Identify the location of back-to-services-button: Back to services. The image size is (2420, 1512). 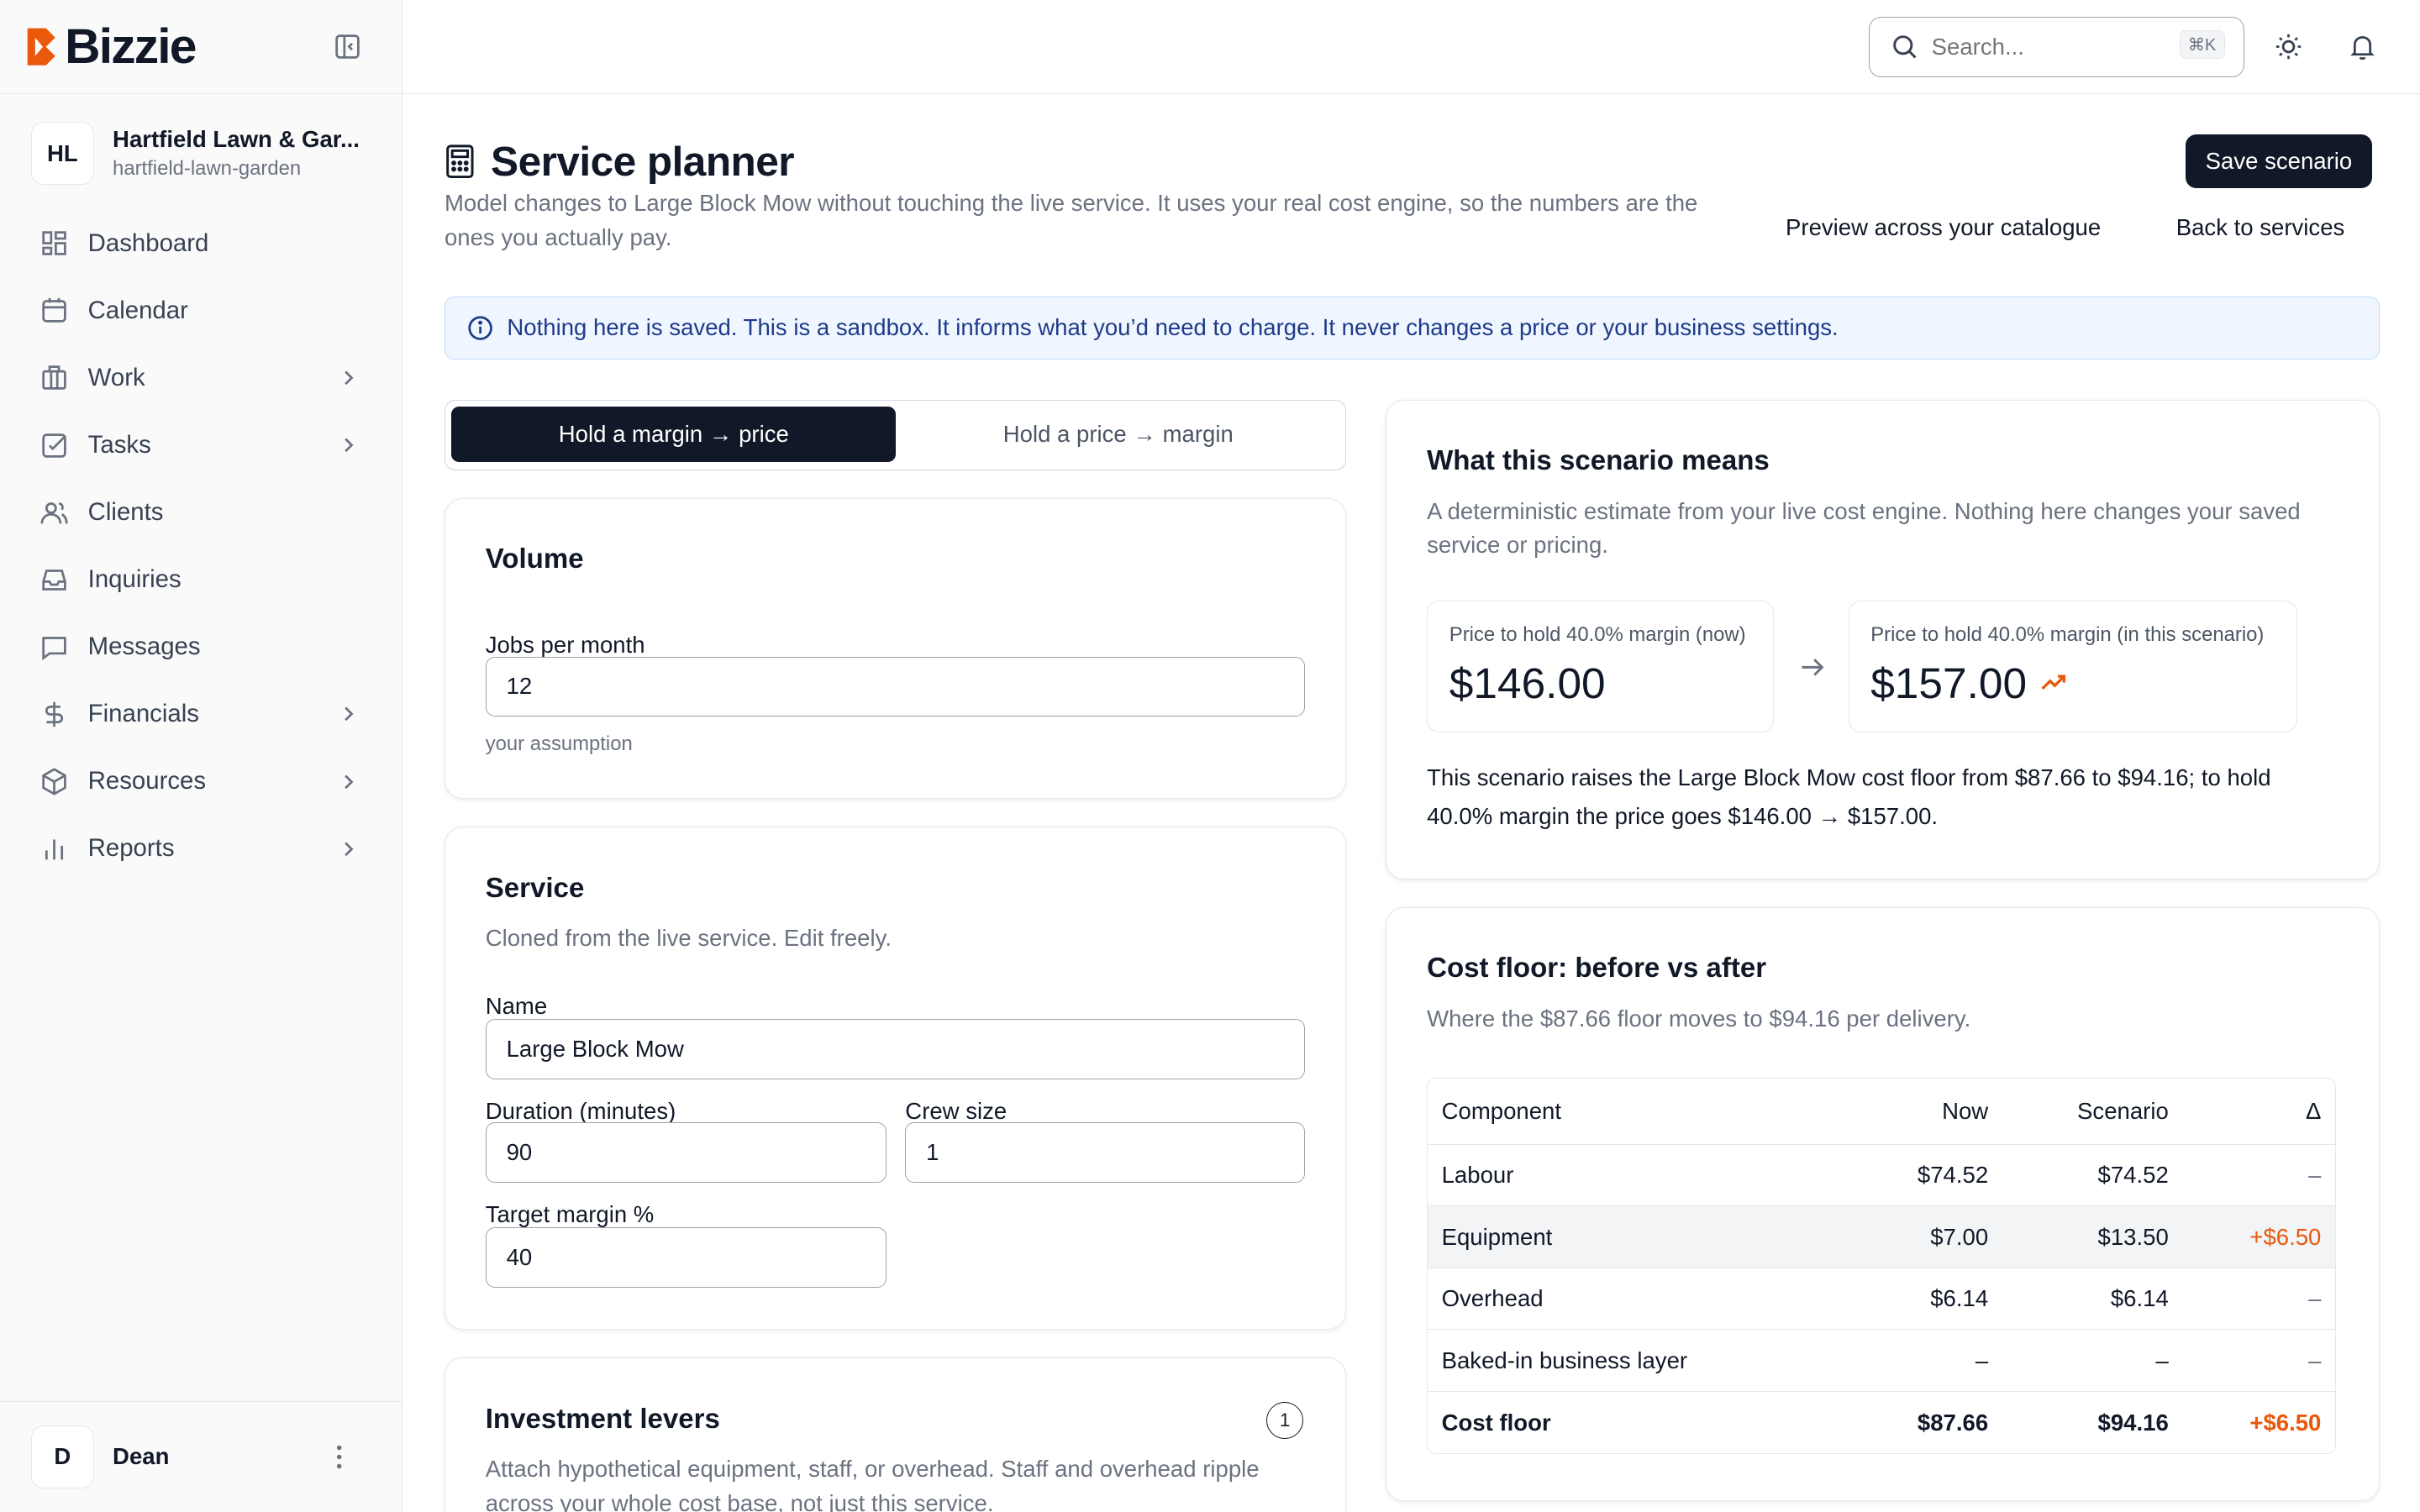
(2261, 227).